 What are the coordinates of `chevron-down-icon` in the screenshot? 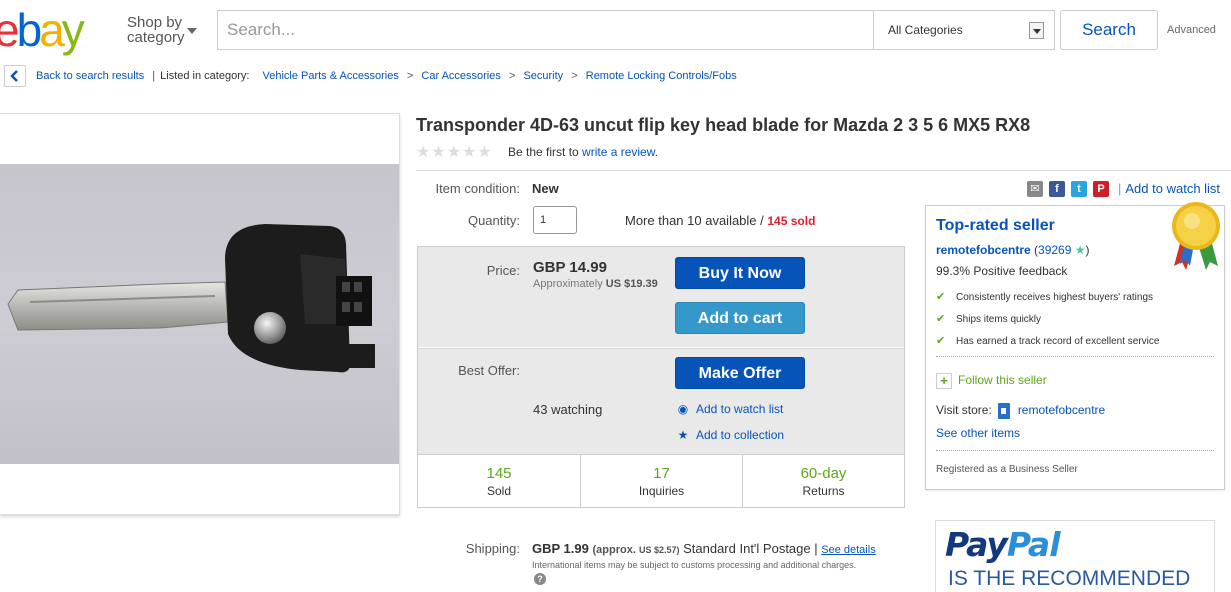 It's located at (192, 31).